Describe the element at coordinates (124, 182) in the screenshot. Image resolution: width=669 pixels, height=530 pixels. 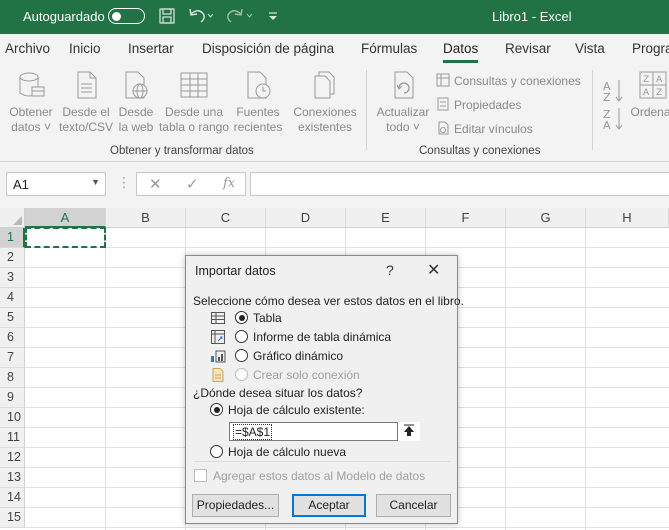
I see `formula-bar-grip-icon: ⋮` at that location.